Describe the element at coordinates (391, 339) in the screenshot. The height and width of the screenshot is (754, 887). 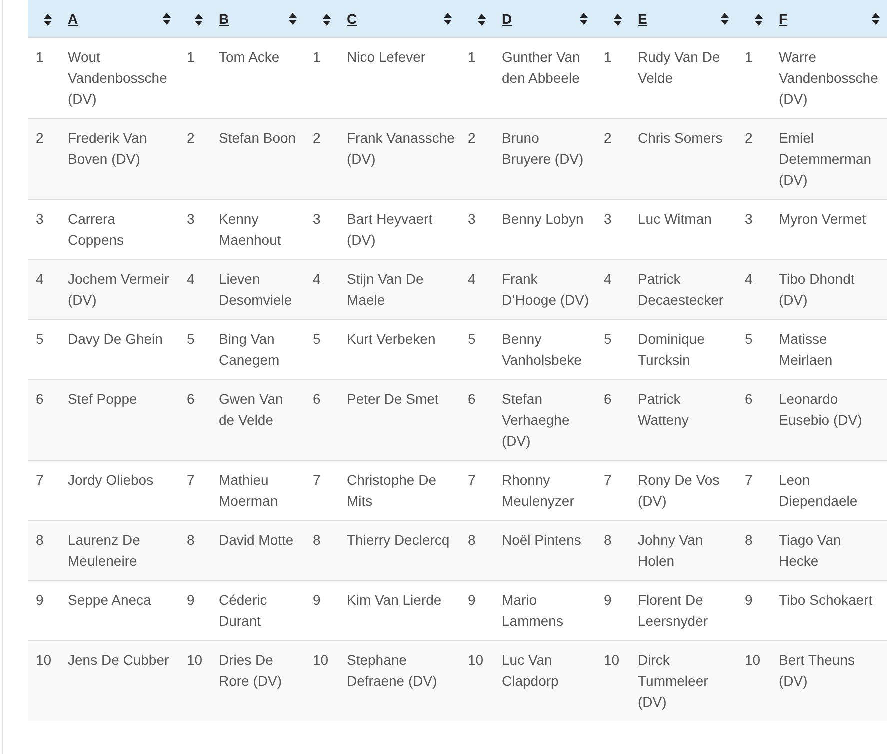
I see `player-name: Kurt Verbeken` at that location.